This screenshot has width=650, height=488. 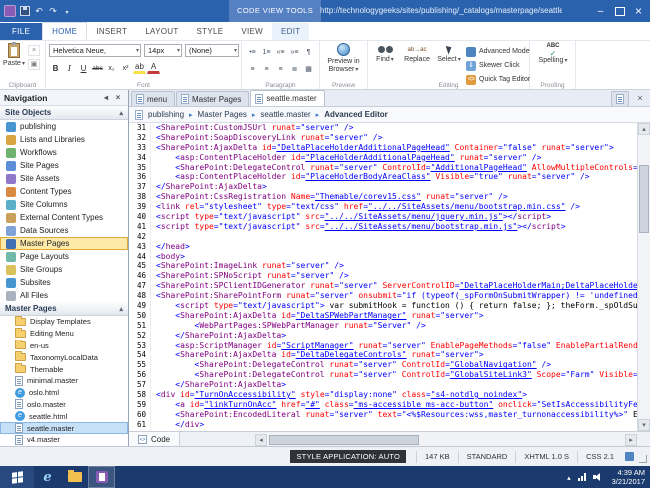 I want to click on borders-button: ▦, so click(x=308, y=68).